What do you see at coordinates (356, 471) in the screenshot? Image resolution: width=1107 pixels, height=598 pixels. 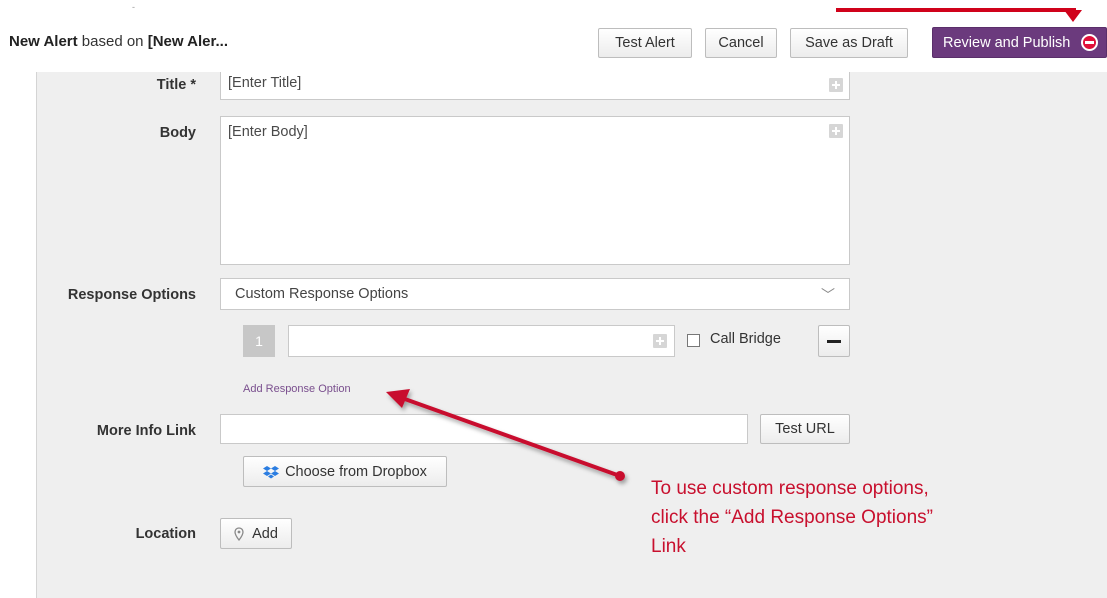 I see `choose-from-dropbox-label: Choose from Dropbox` at bounding box center [356, 471].